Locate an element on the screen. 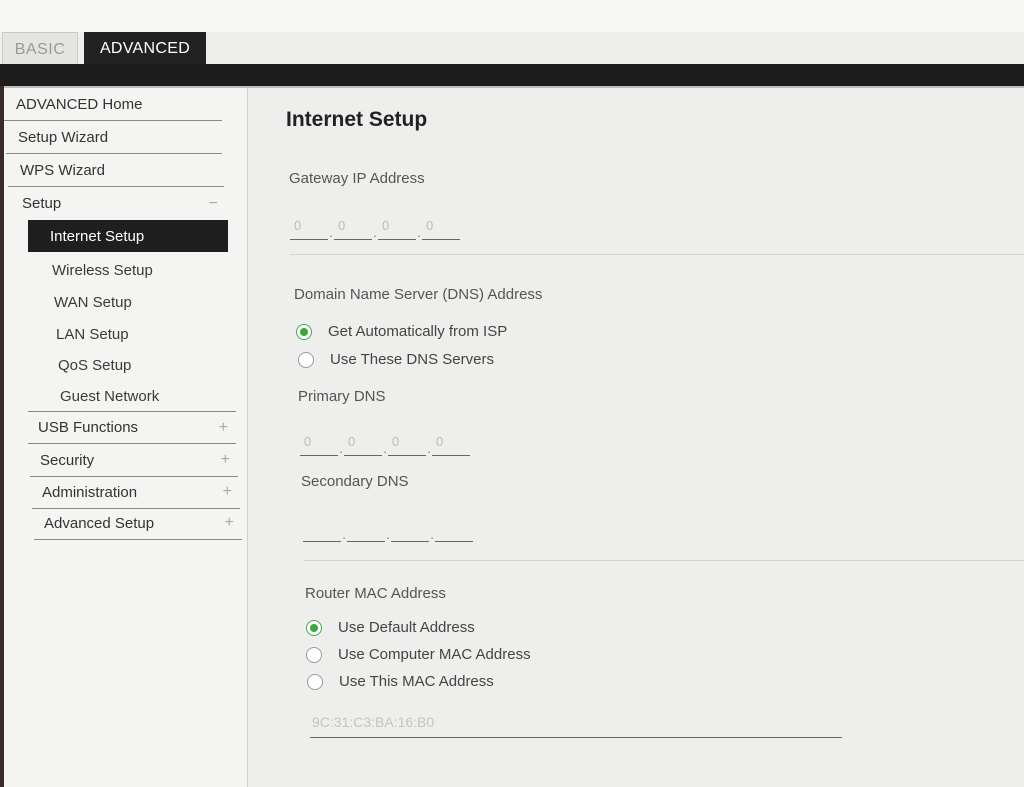 This screenshot has width=1024, height=787. dns-option-manual: Use These DNS Servers is located at coordinates (396, 359).